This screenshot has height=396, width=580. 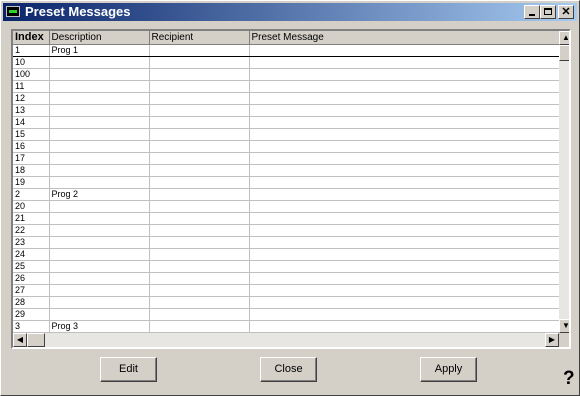 What do you see at coordinates (404, 38) in the screenshot?
I see `column-header-preset-message: Preset Message` at bounding box center [404, 38].